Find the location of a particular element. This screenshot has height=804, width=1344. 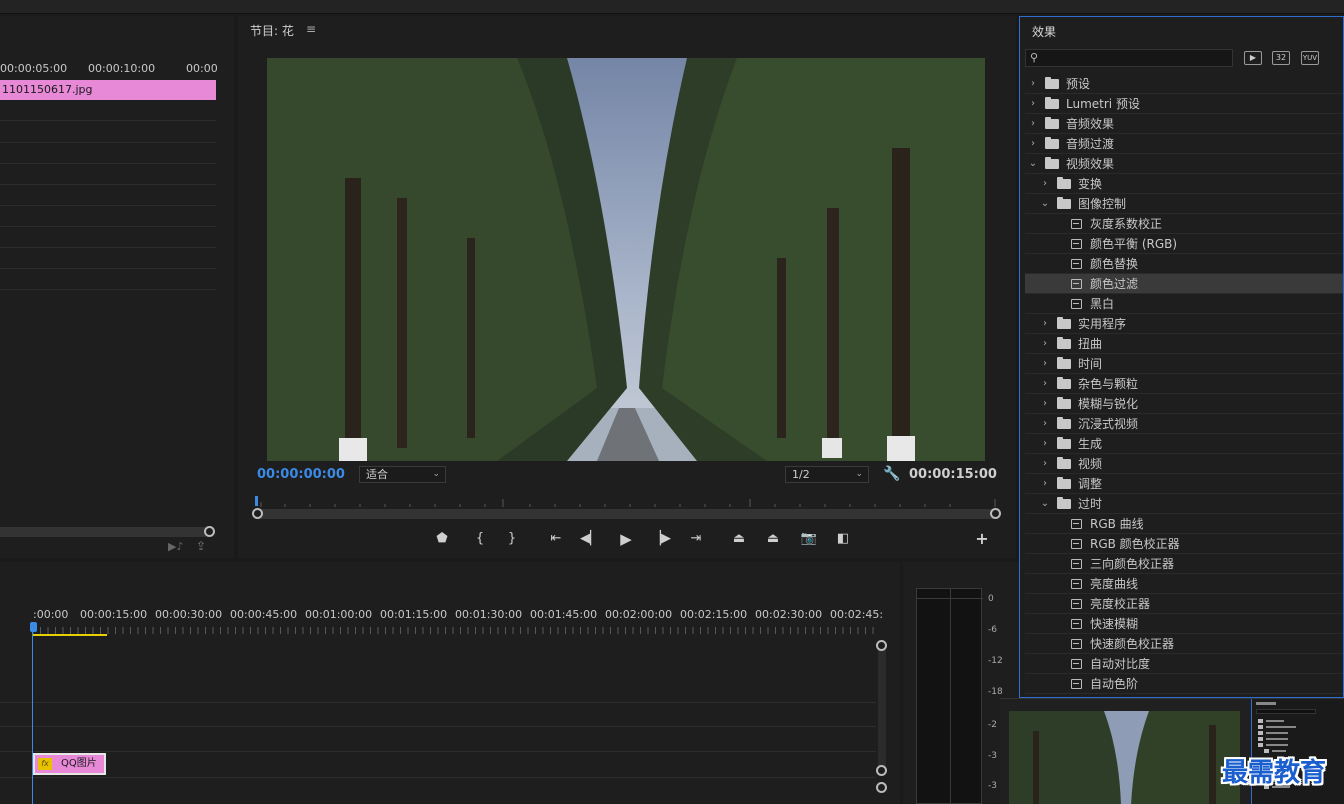

effects-tree-item: 快速模糊 is located at coordinates (1184, 624).